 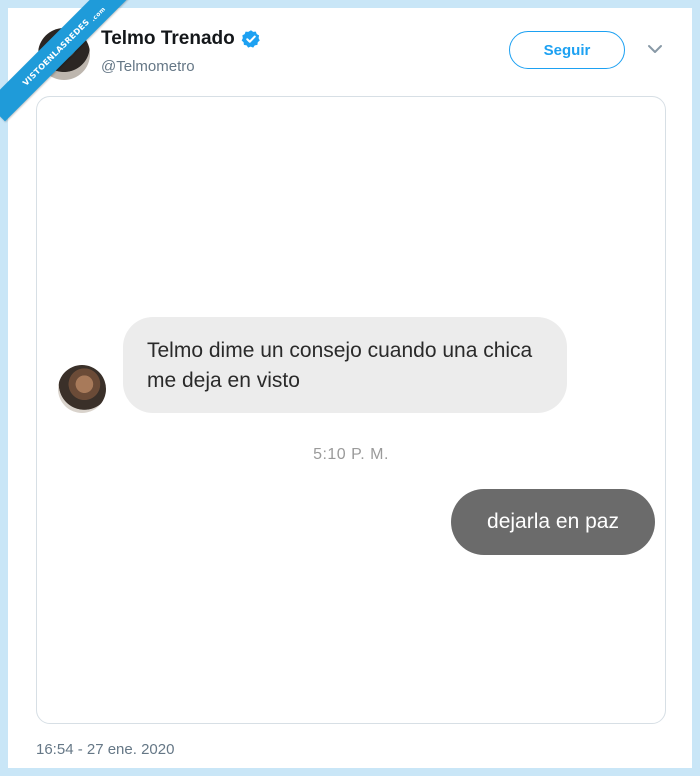 What do you see at coordinates (655, 49) in the screenshot?
I see `chevron-down-icon` at bounding box center [655, 49].